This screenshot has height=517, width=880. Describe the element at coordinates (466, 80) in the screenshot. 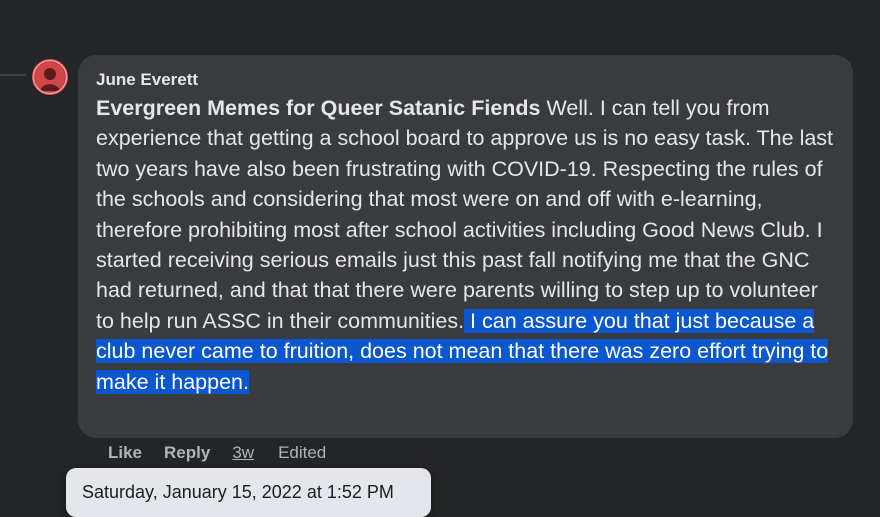

I see `comment-author-name: June Everett` at that location.